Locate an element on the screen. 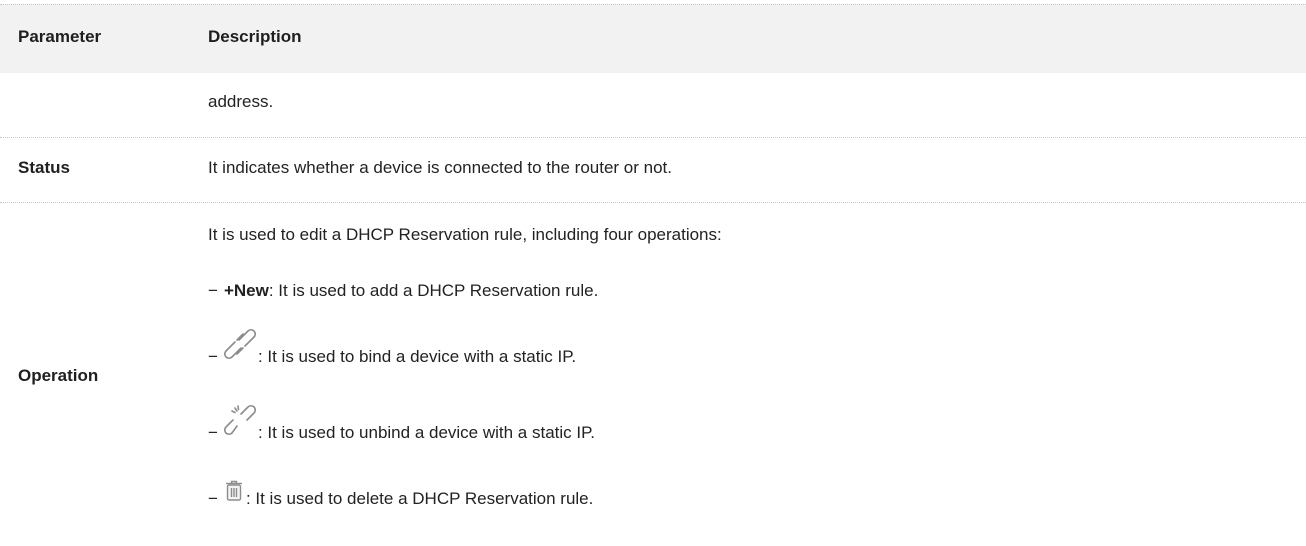  unlink-icon is located at coordinates (239, 422).